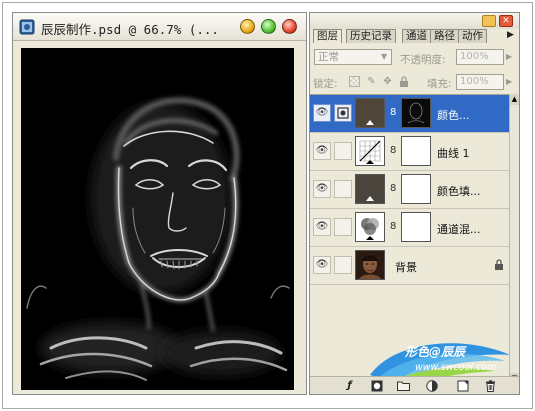 The height and width of the screenshot is (411, 535). What do you see at coordinates (27, 27) in the screenshot?
I see `photoshop-document-icon` at bounding box center [27, 27].